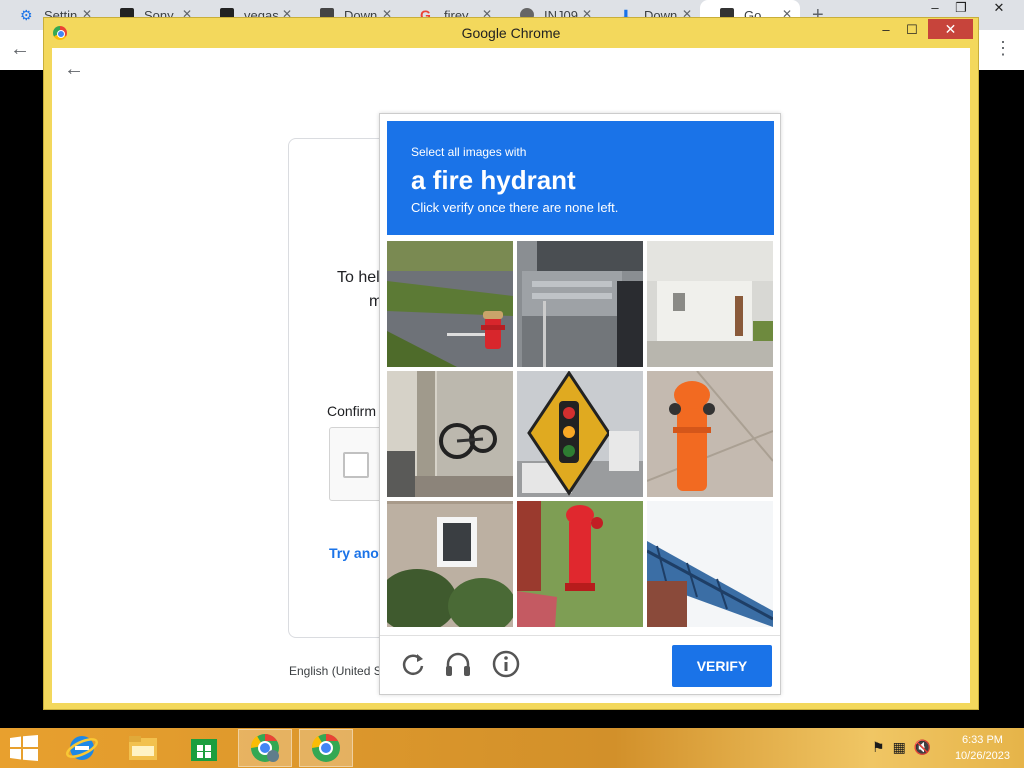 This screenshot has width=1024, height=768. Describe the element at coordinates (469, 152) in the screenshot. I see `captcha-instruction: Select all images with` at that location.